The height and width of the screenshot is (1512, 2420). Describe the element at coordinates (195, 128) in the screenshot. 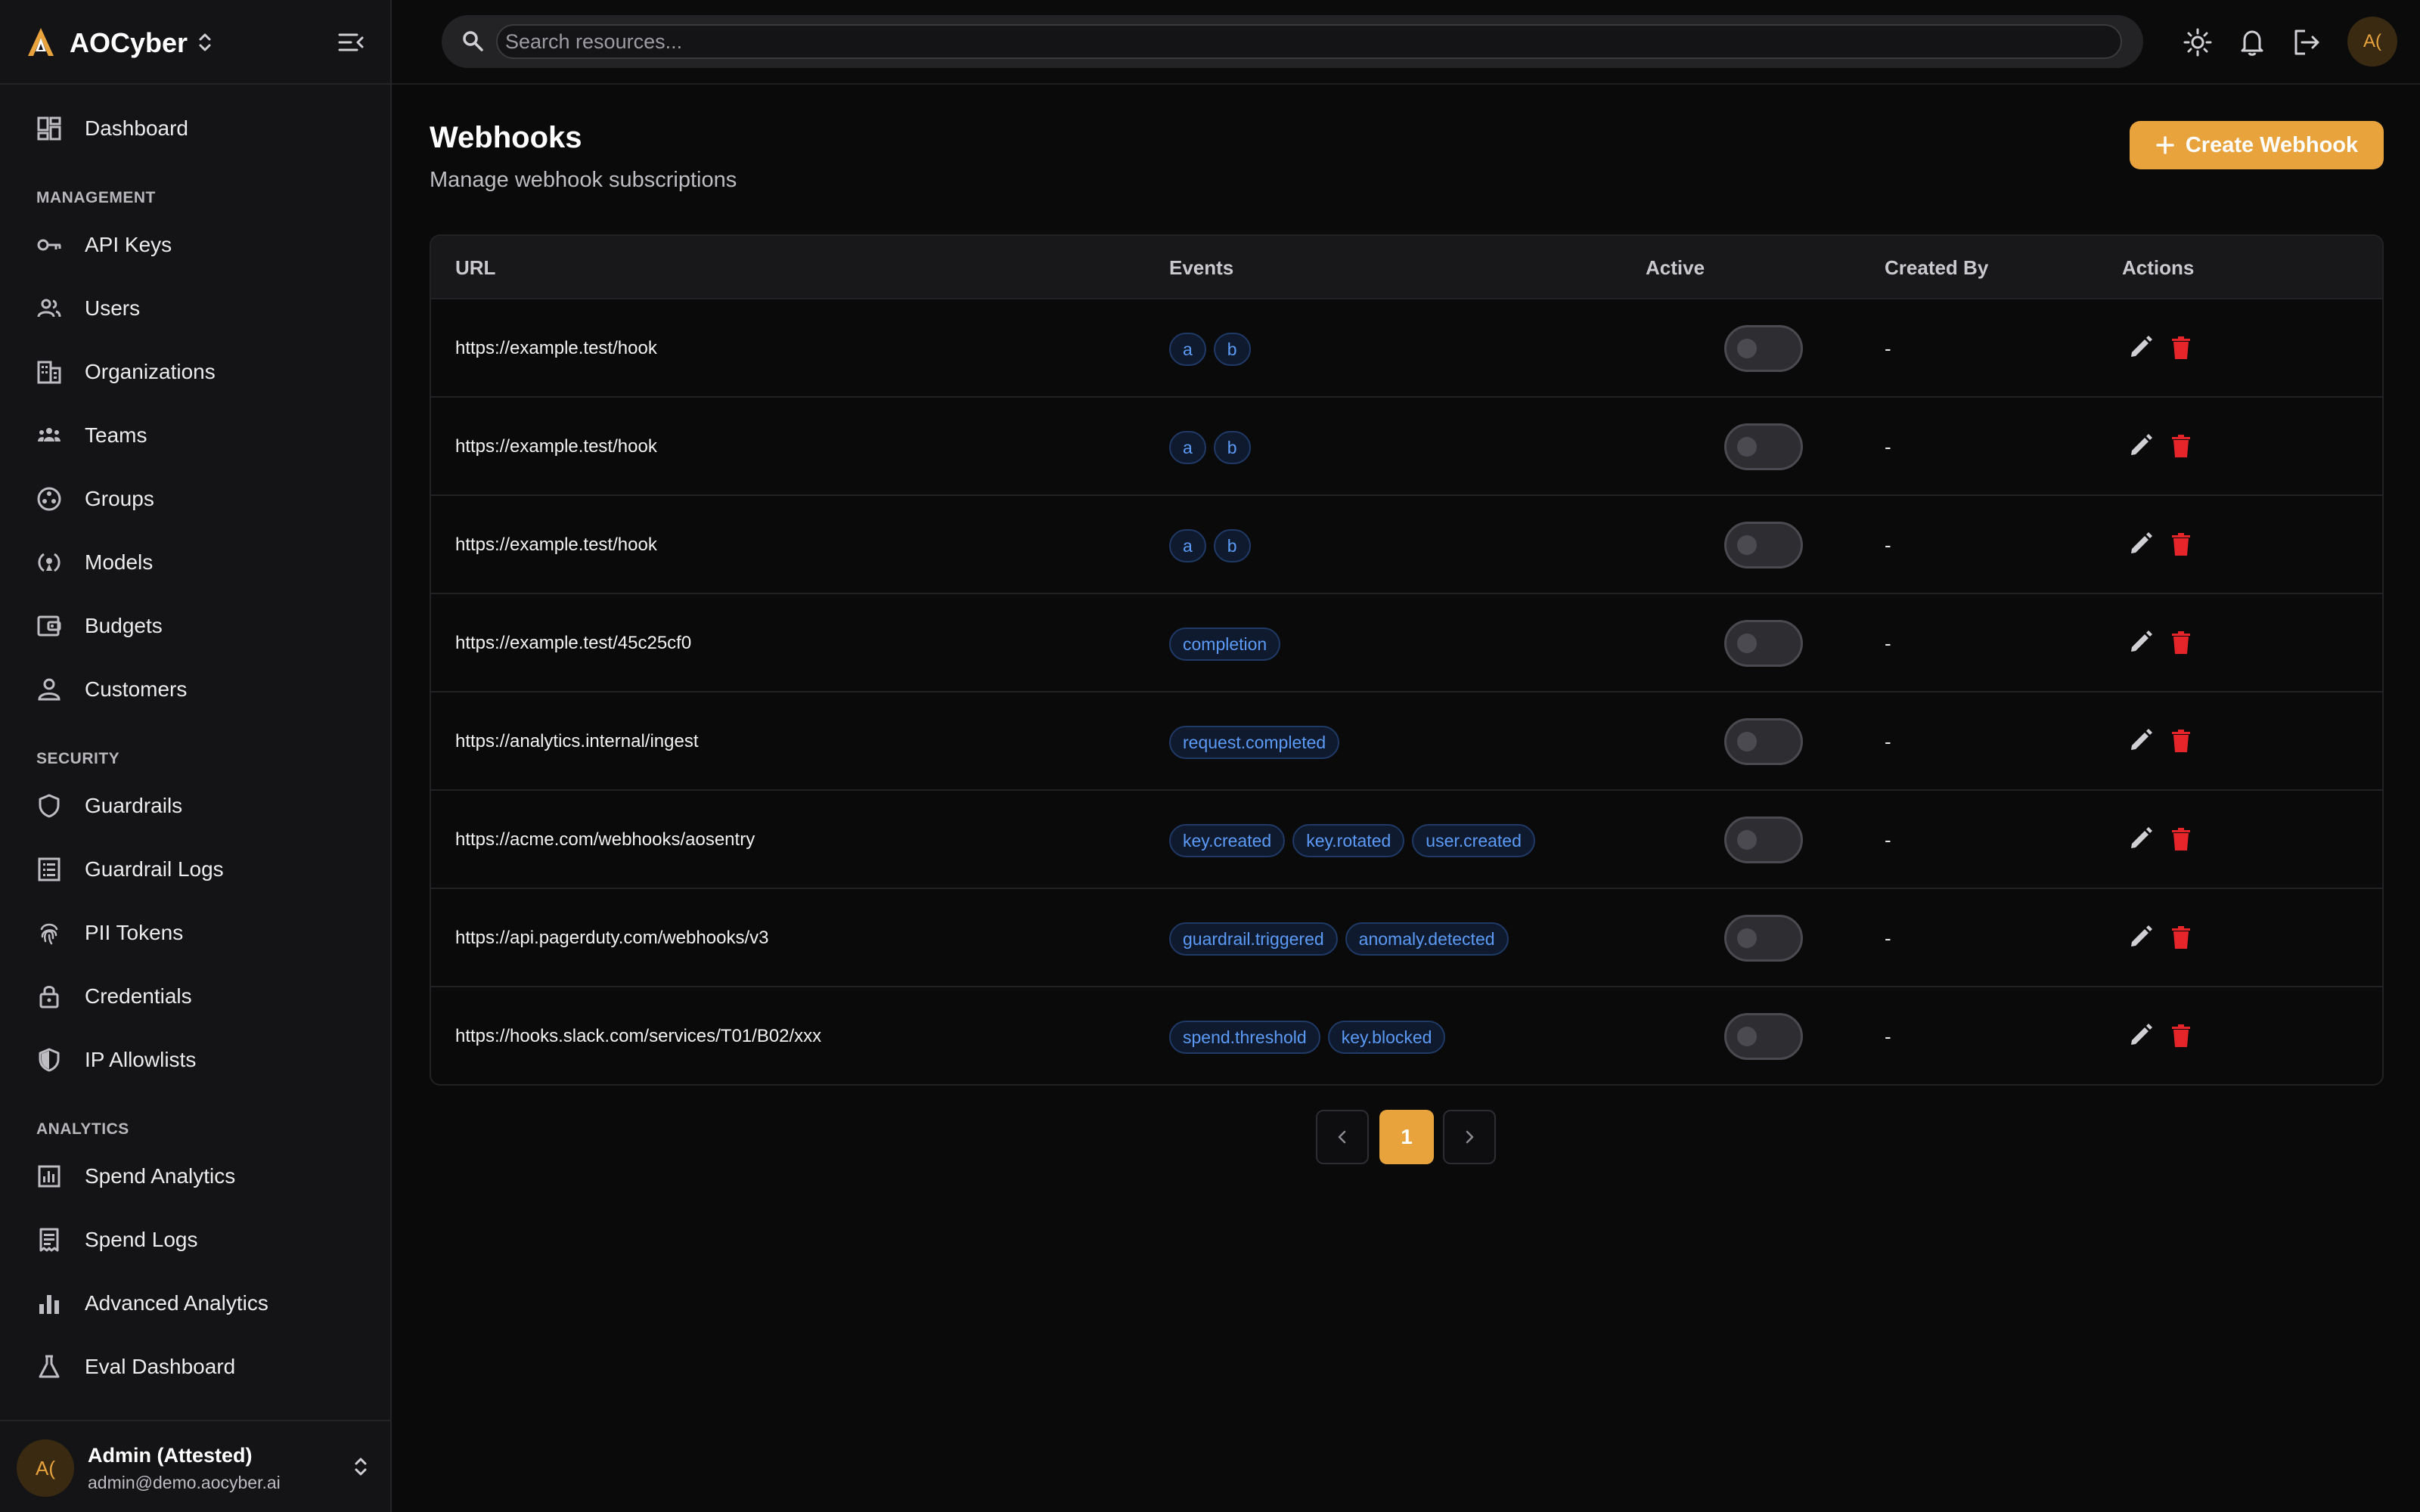

I see `sidebar-item-dashboard: Dashboard` at that location.